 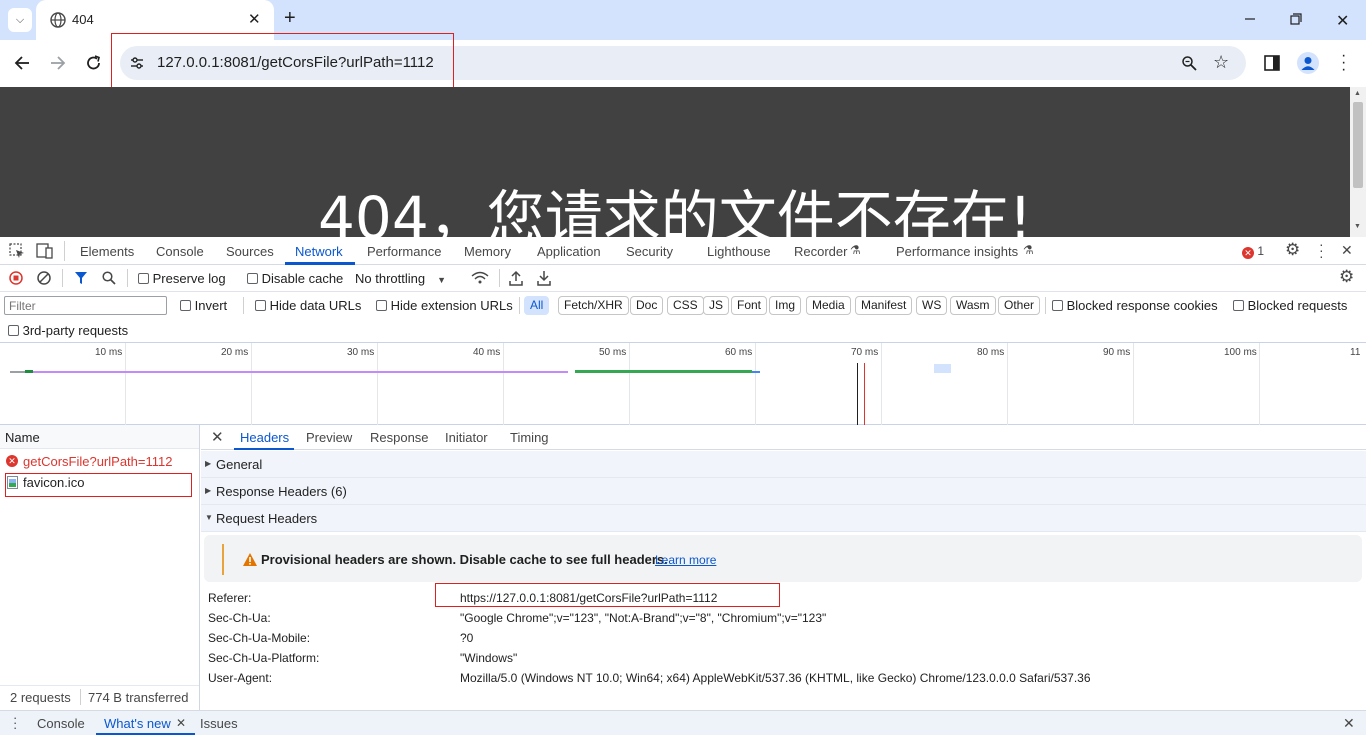 What do you see at coordinates (783, 518) in the screenshot?
I see `section-request-headers: ▼ Request Headers` at bounding box center [783, 518].